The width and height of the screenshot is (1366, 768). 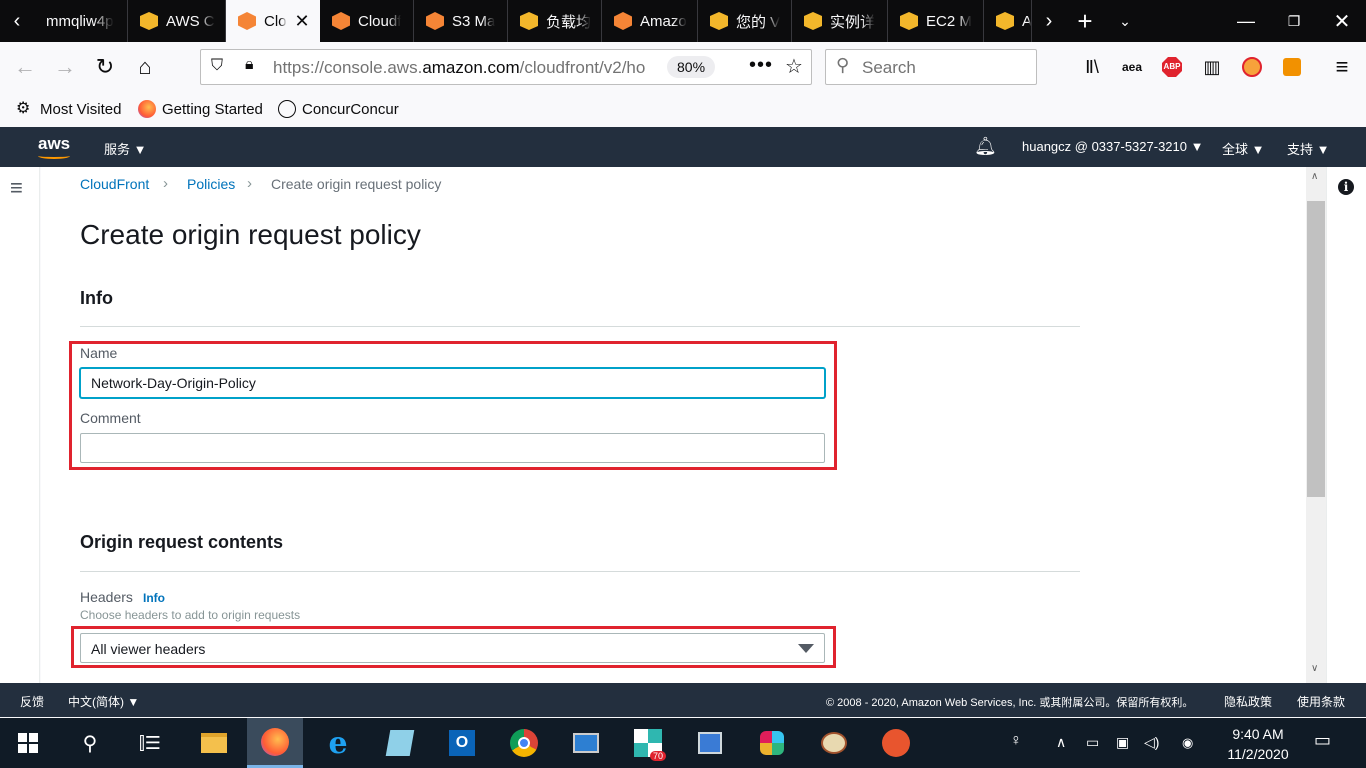 I want to click on lock-icon: 🔒︎, so click(x=249, y=65).